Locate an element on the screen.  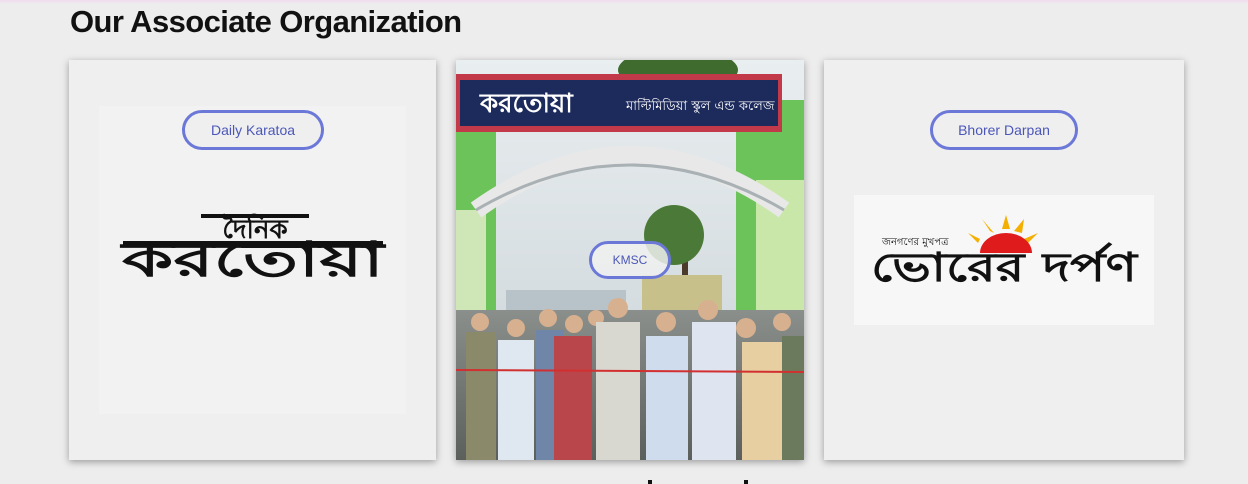
kmsc-button: KMSC is located at coordinates (630, 260).